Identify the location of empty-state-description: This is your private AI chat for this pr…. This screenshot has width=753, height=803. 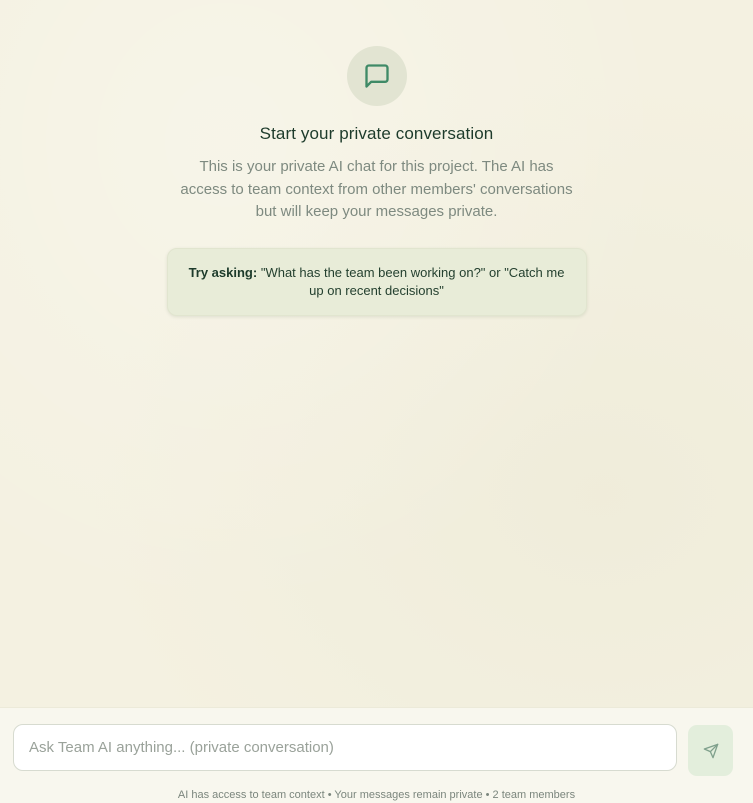
(376, 189).